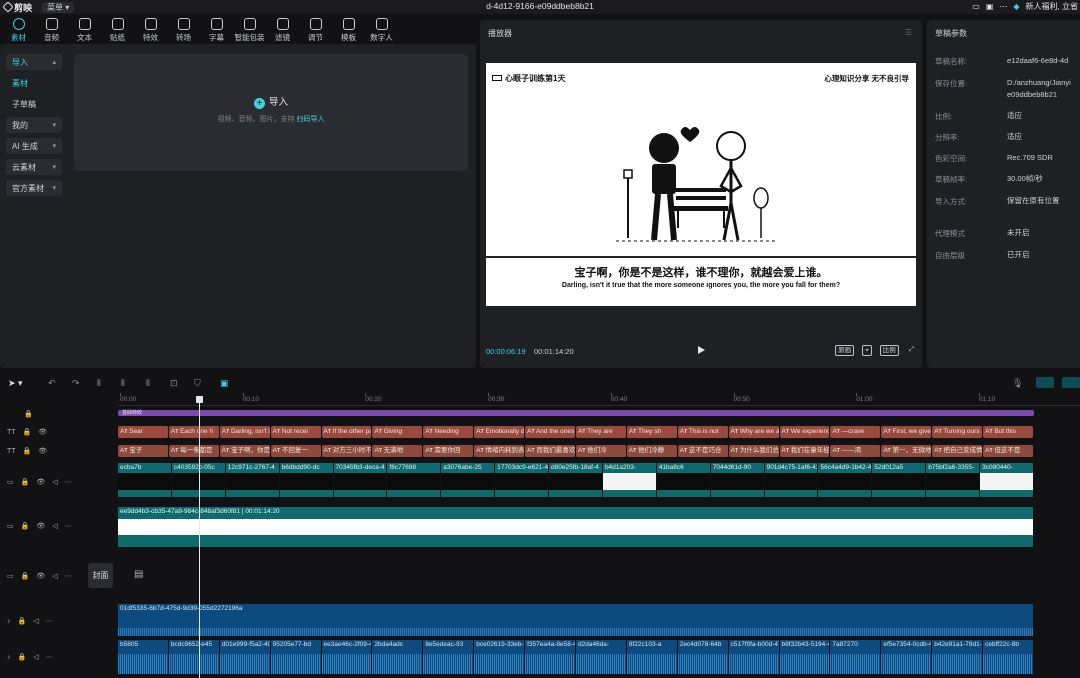 The image size is (1080, 678). I want to click on nav-item-4: AI 生成 ▾, so click(34, 146).